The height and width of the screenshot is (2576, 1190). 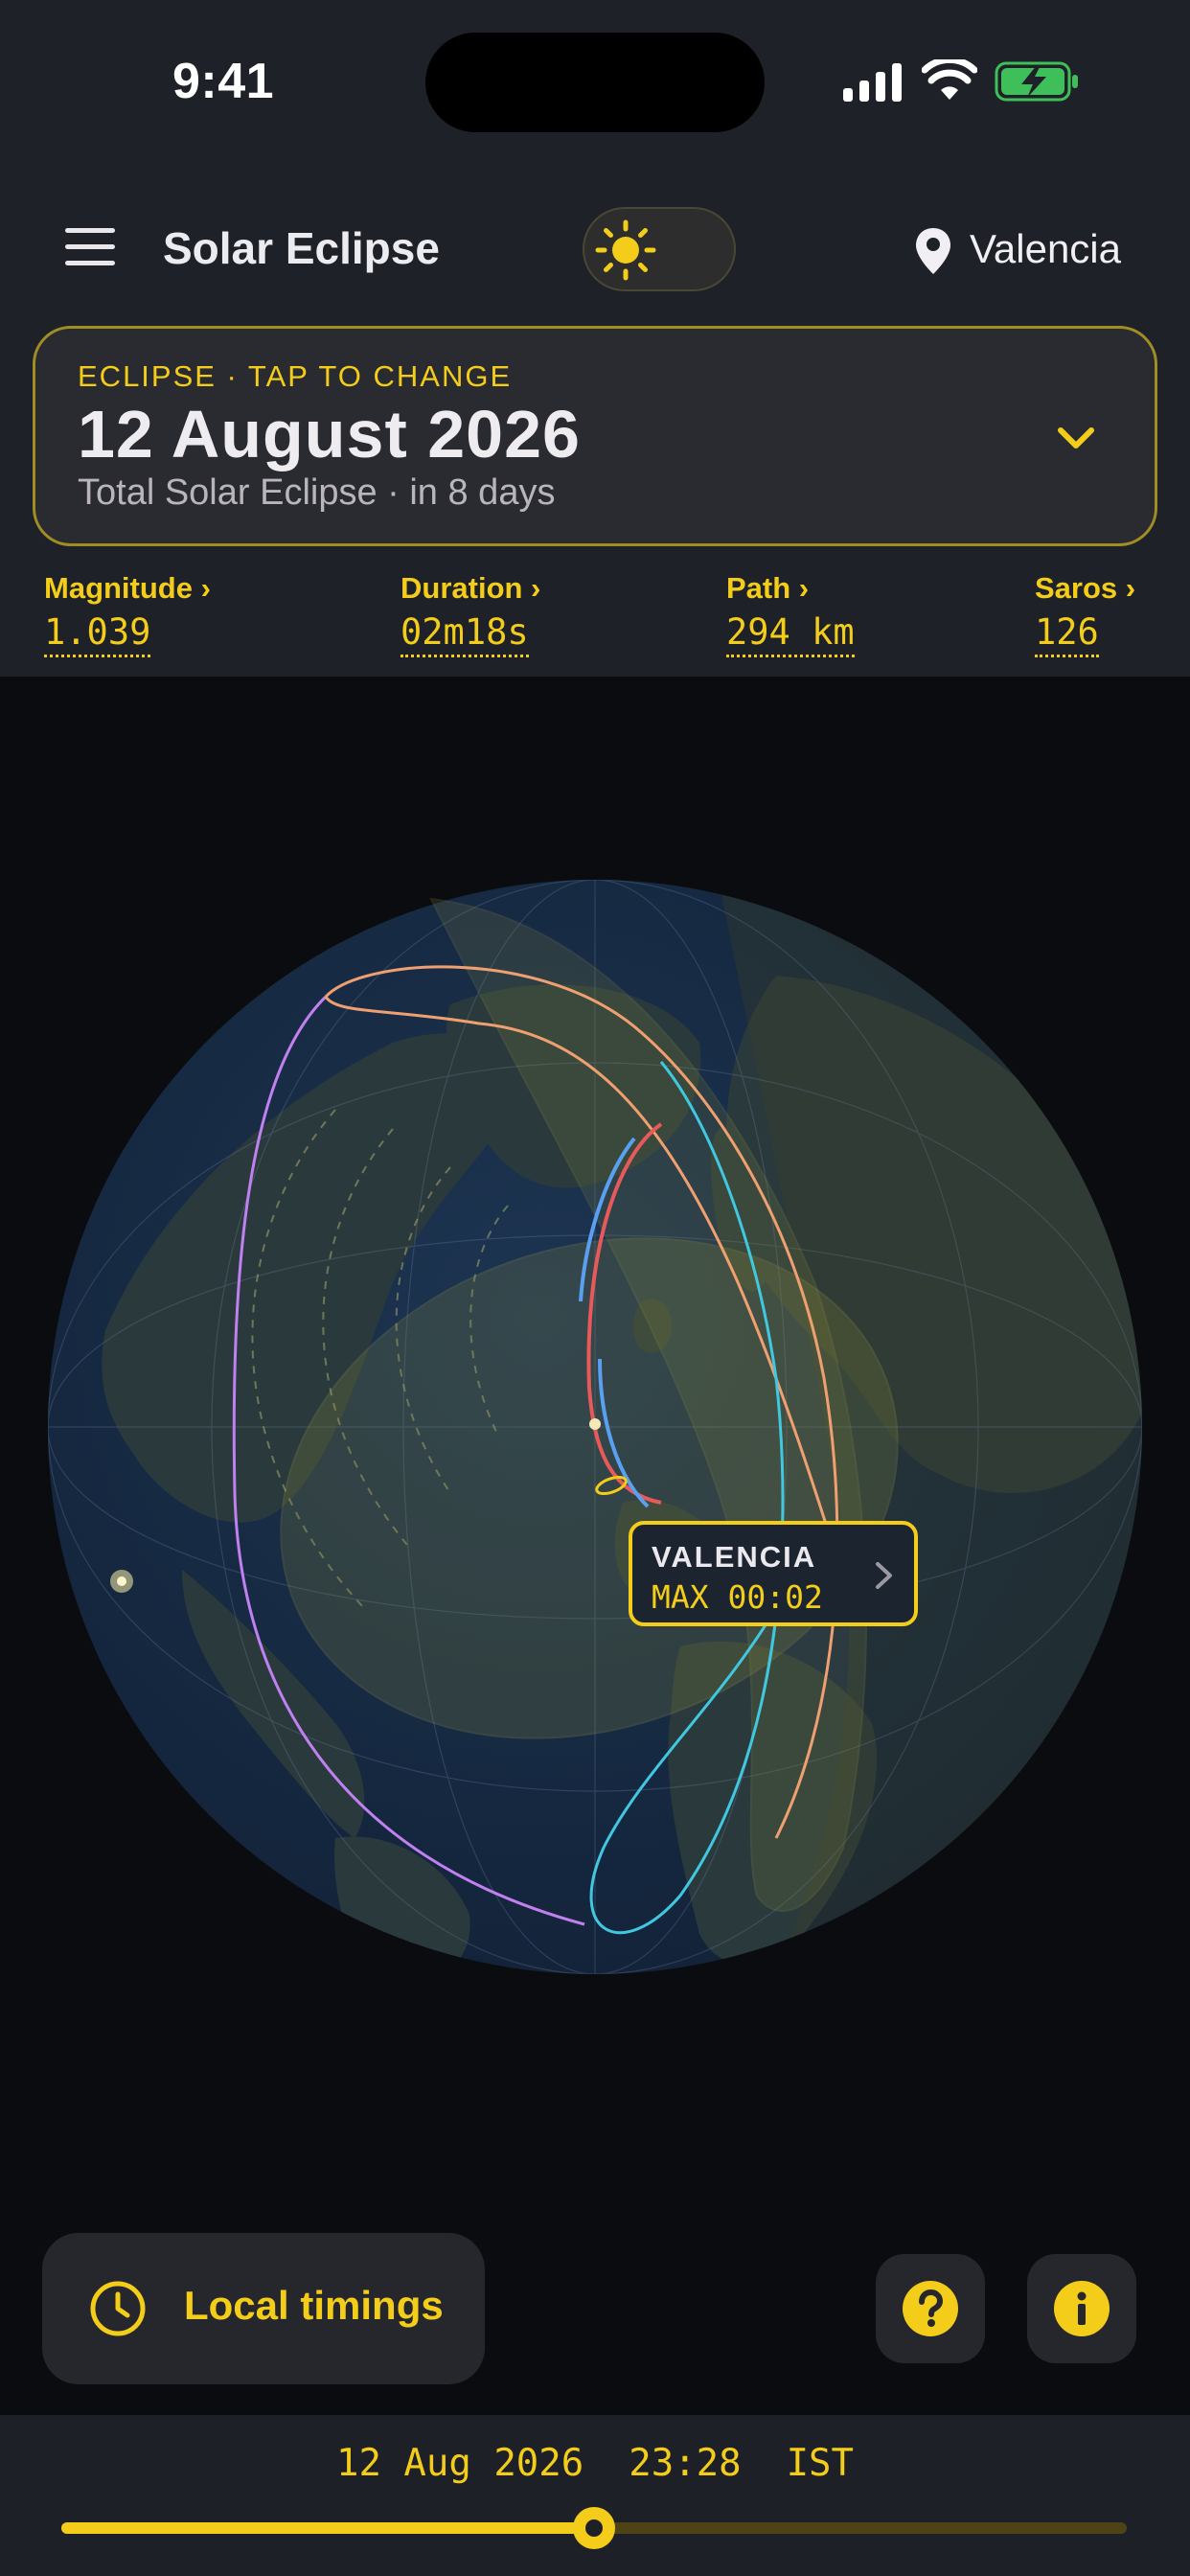 What do you see at coordinates (317, 492) in the screenshot?
I see `eclipse-subtitle: Total Solar Eclipse · in 8 days` at bounding box center [317, 492].